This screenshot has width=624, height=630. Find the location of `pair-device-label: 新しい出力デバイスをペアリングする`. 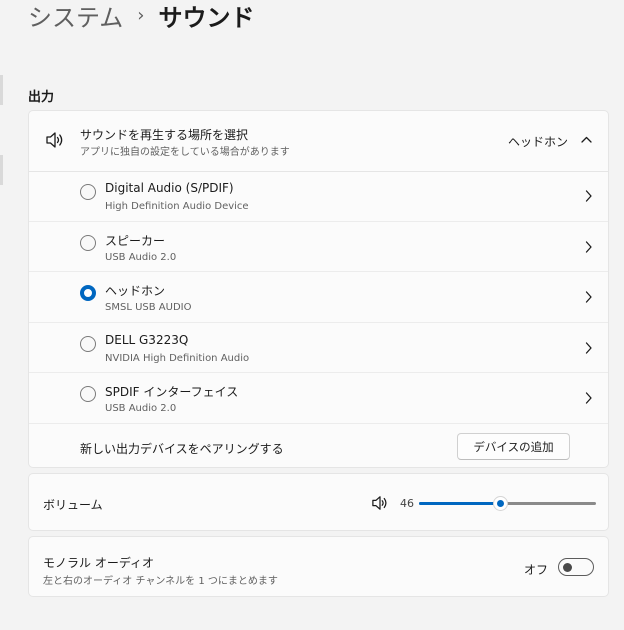

pair-device-label: 新しい出力デバイスをペアリングする is located at coordinates (182, 449).